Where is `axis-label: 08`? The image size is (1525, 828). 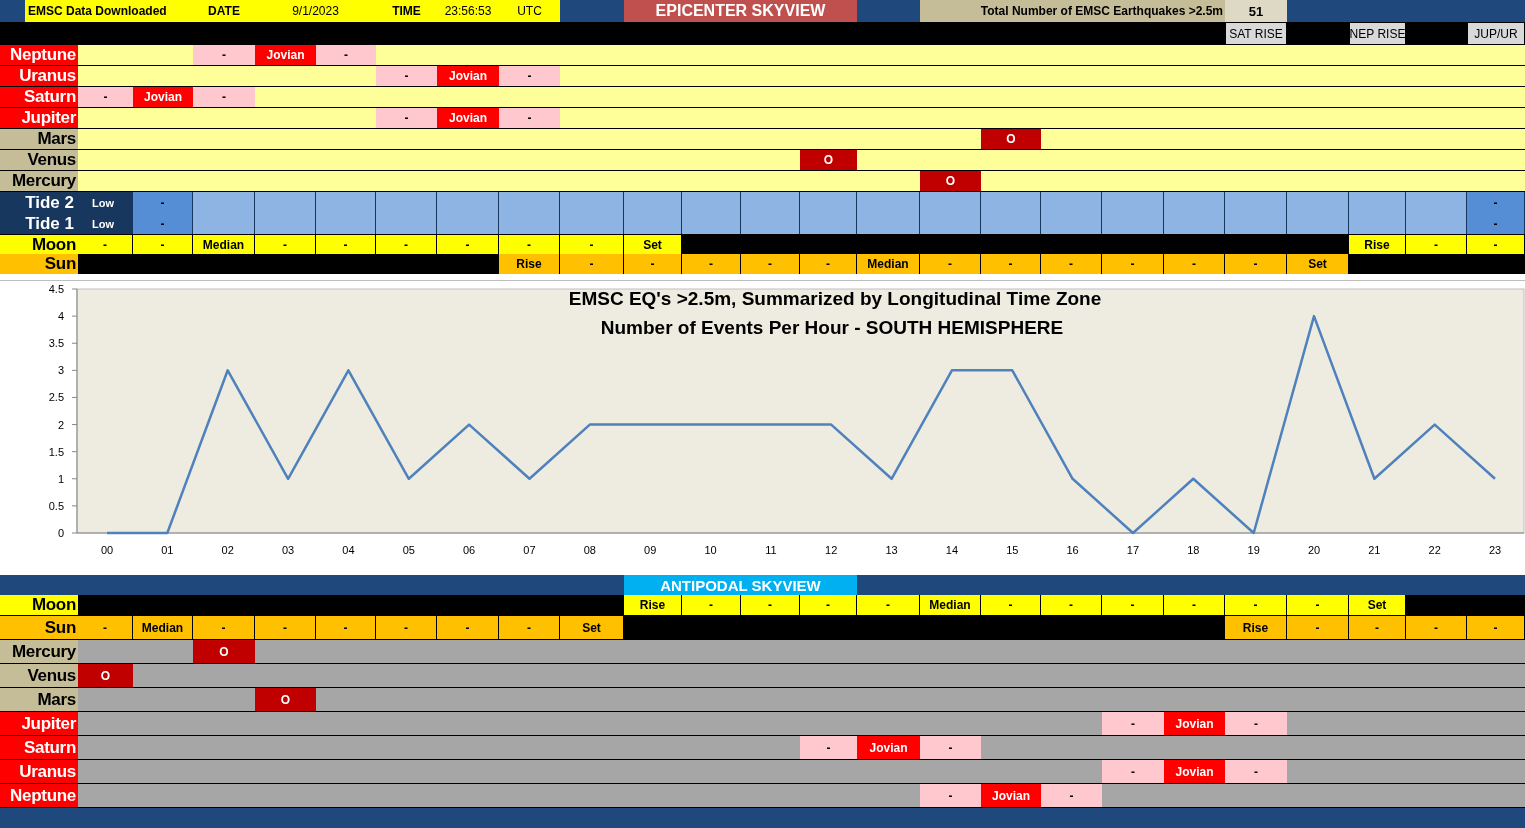 axis-label: 08 is located at coordinates (589, 550).